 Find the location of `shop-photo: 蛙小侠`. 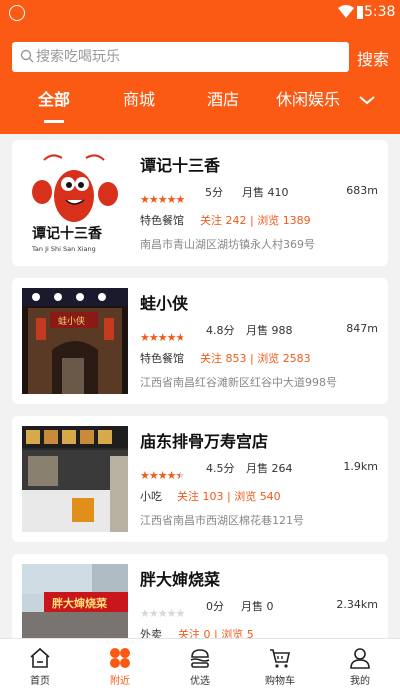

shop-photo: 蛙小侠 is located at coordinates (75, 341).